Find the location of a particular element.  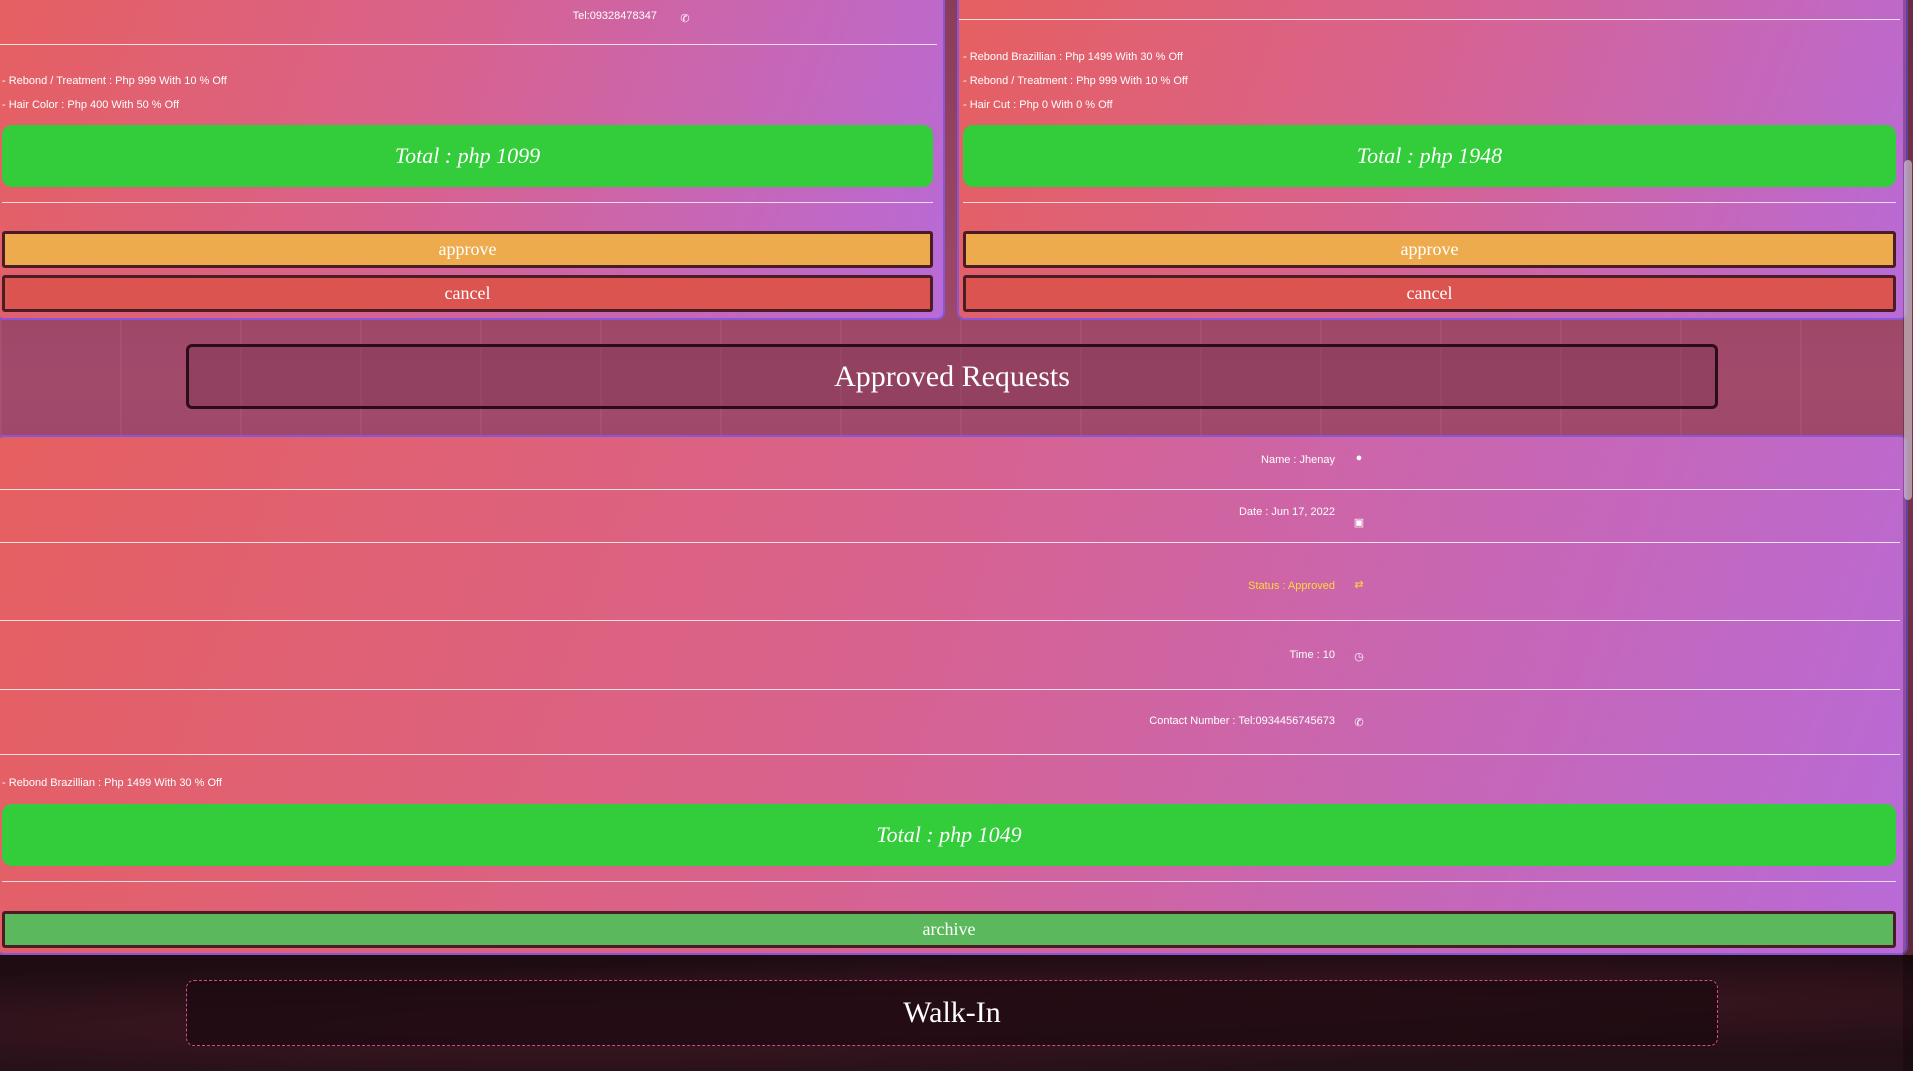

date-row: Date : Jun 17, 2022 ▣ is located at coordinates (950, 516).